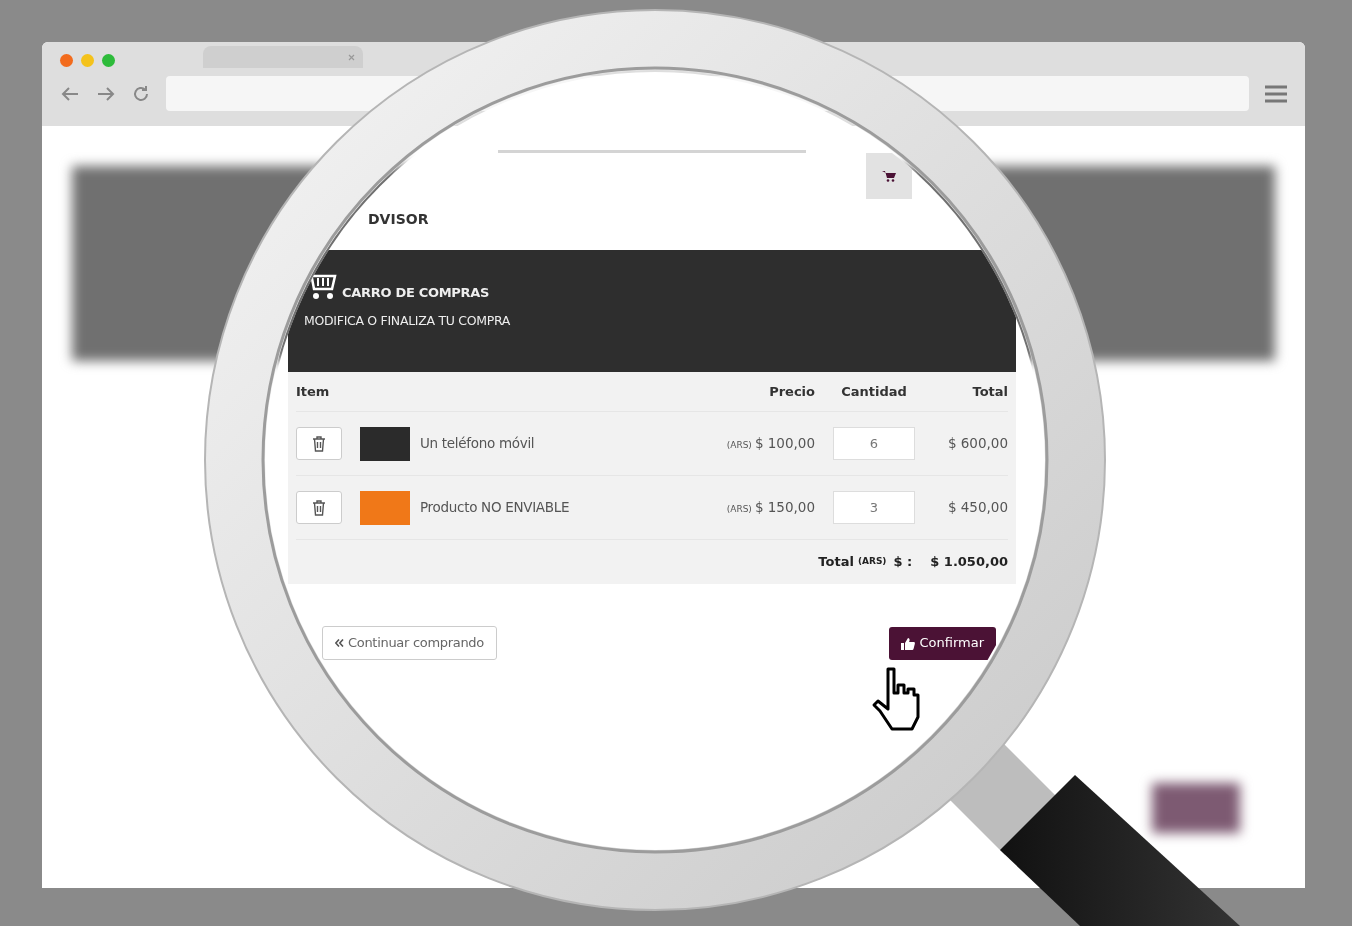  What do you see at coordinates (70, 93) in the screenshot?
I see `back-arrow-icon` at bounding box center [70, 93].